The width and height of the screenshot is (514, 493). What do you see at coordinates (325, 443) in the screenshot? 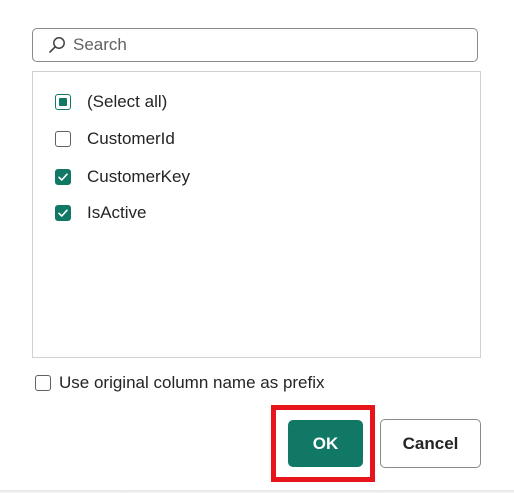
I see `ok-button: OK` at bounding box center [325, 443].